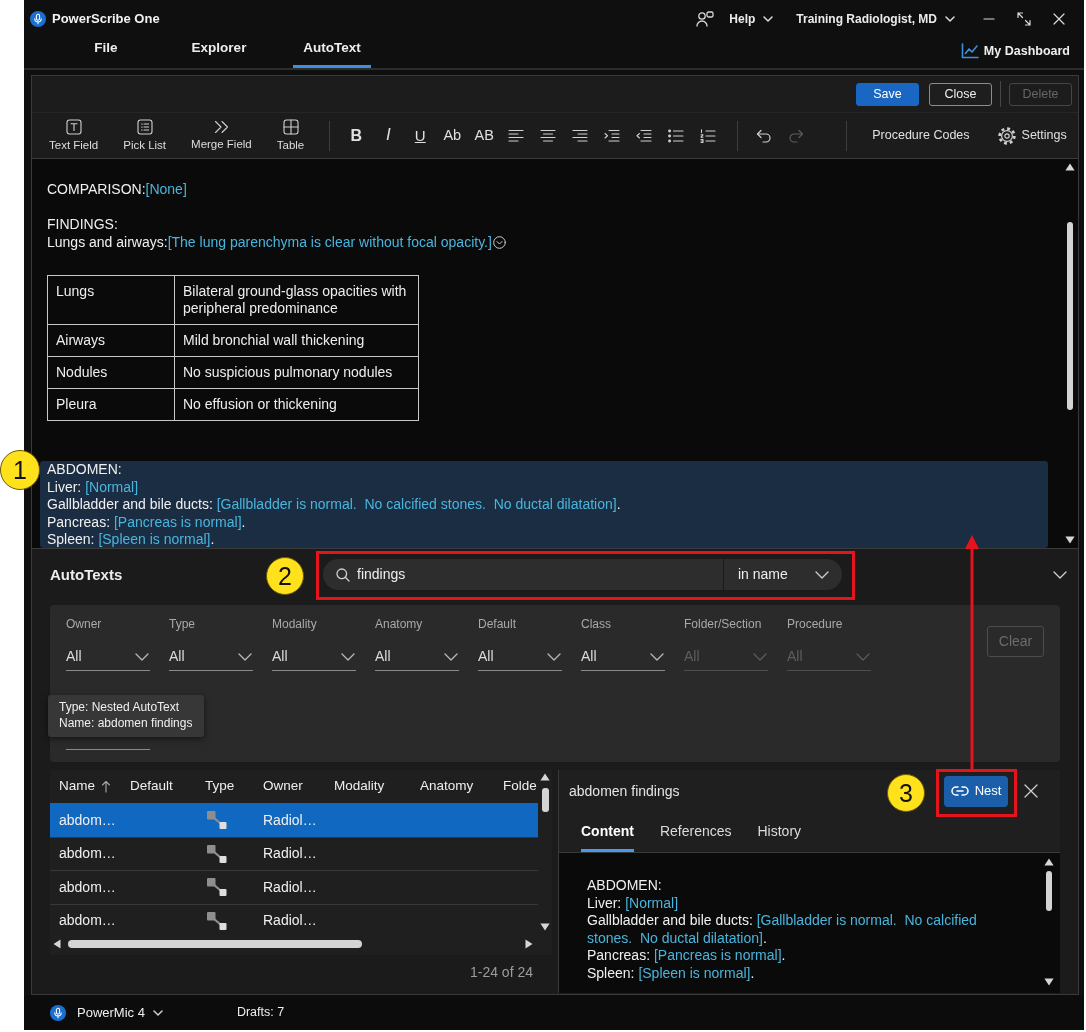 Image resolution: width=1086 pixels, height=1032 pixels. Describe the element at coordinates (695, 832) in the screenshot. I see `tab: References` at that location.